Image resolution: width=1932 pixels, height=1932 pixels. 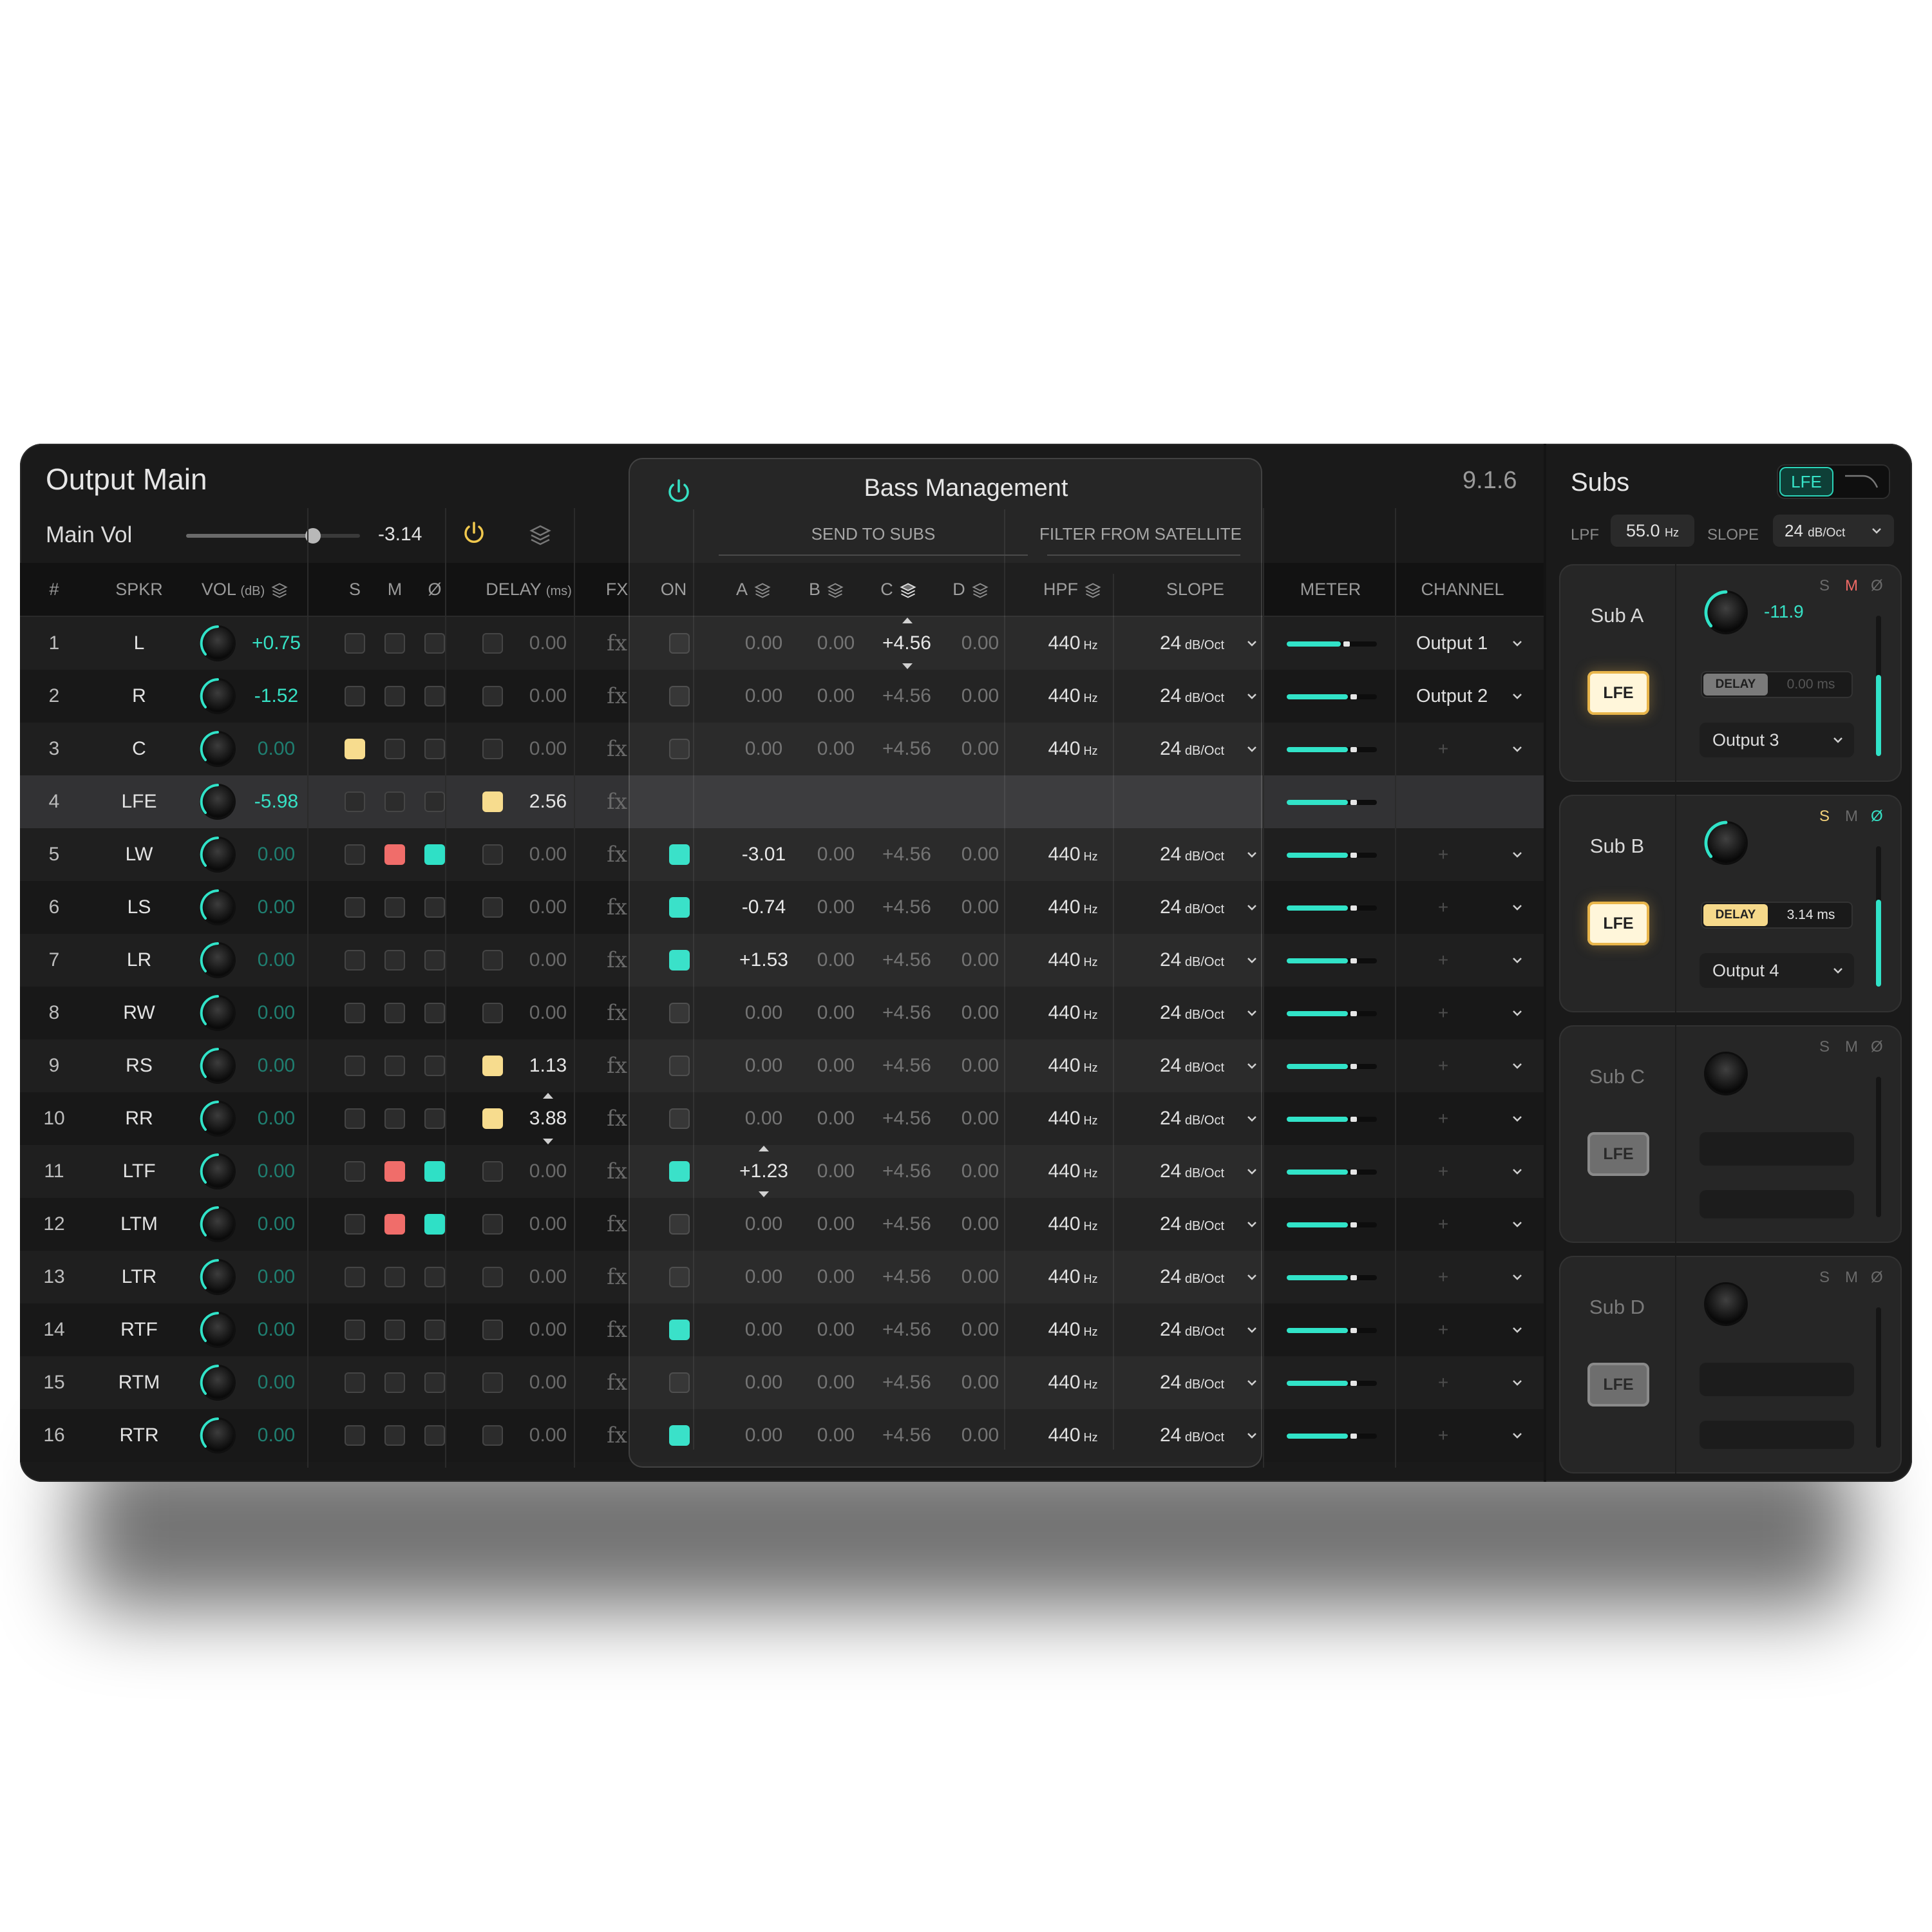 I want to click on subs-mode-toggle: LFE, so click(x=1834, y=481).